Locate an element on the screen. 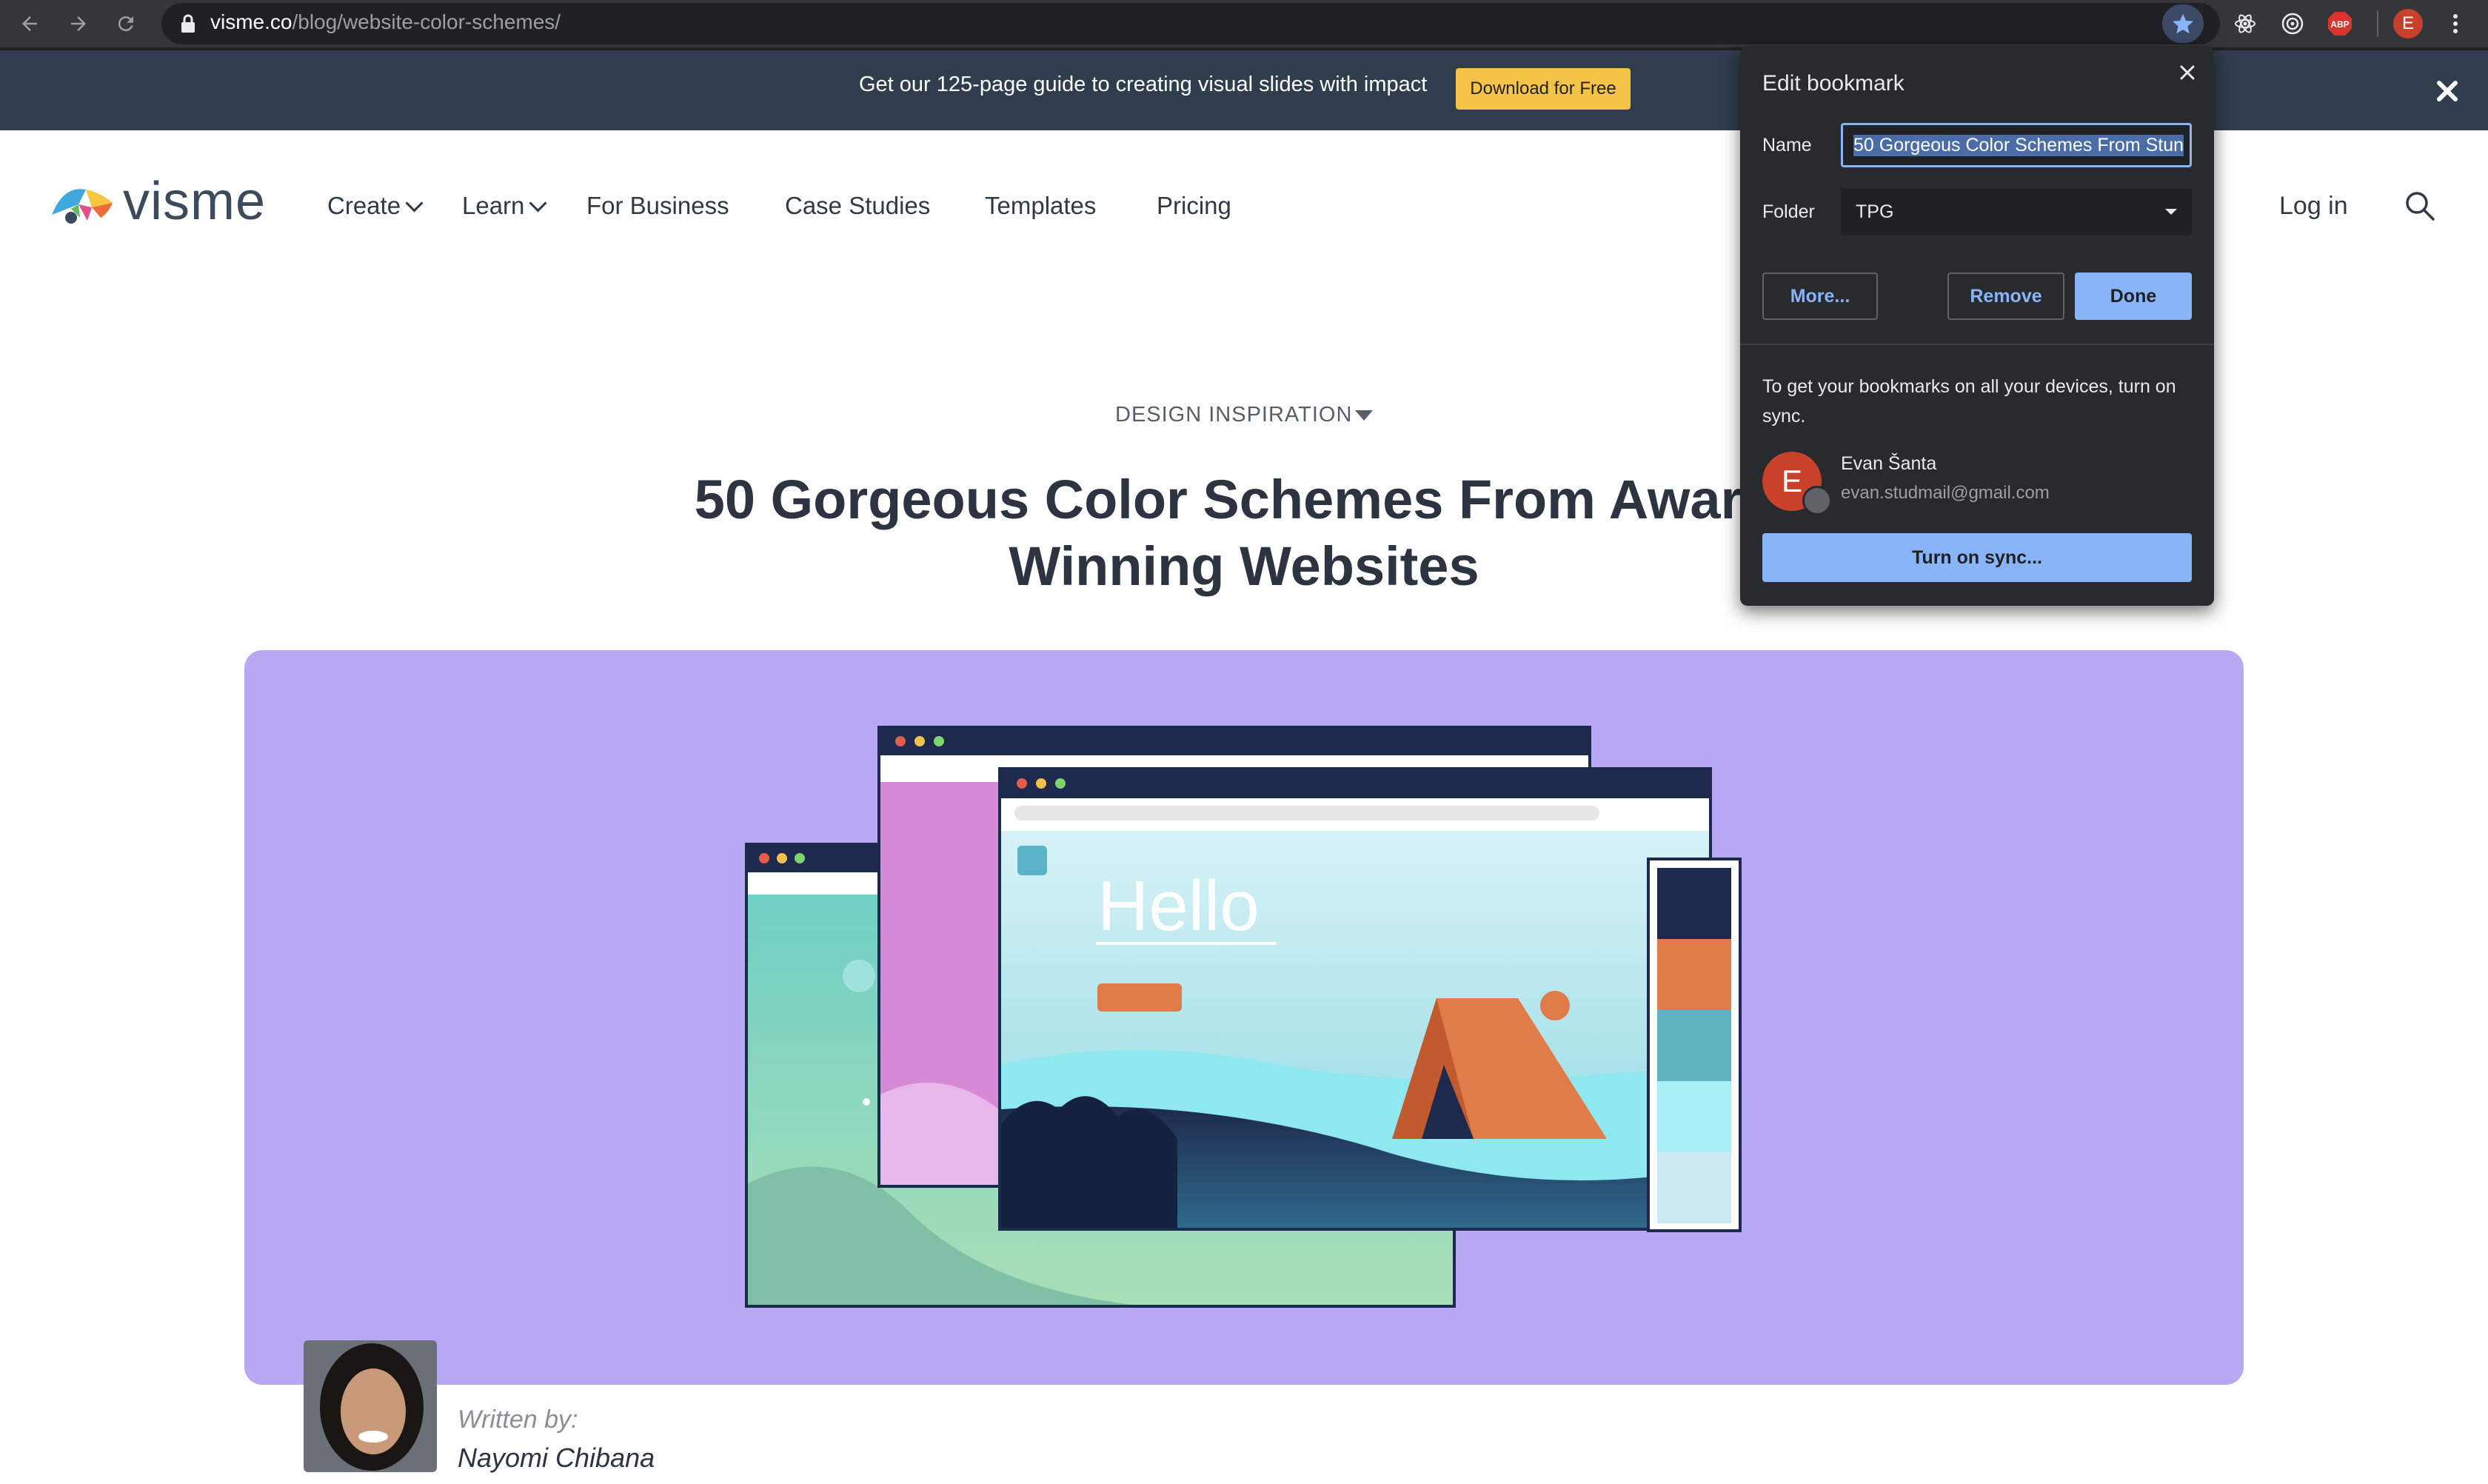  user-email: evan.studmail@gmail.com is located at coordinates (1946, 493).